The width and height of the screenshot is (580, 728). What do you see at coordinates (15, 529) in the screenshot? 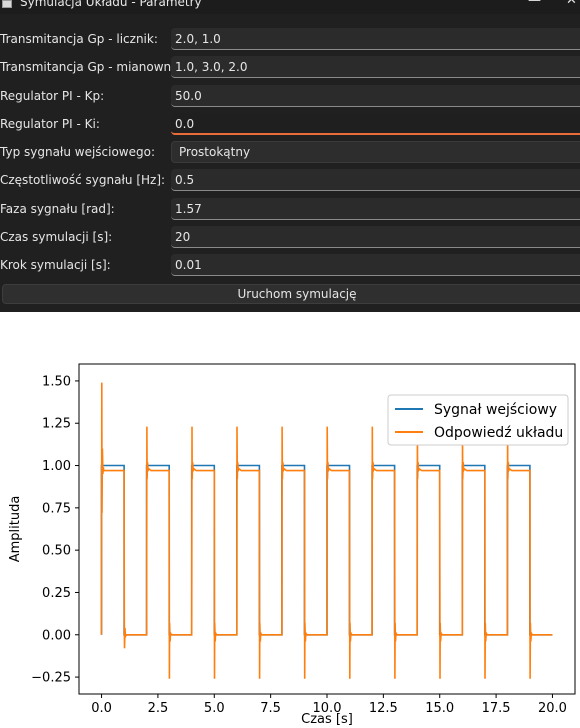
I see `y-axis-label: Amplituda` at bounding box center [15, 529].